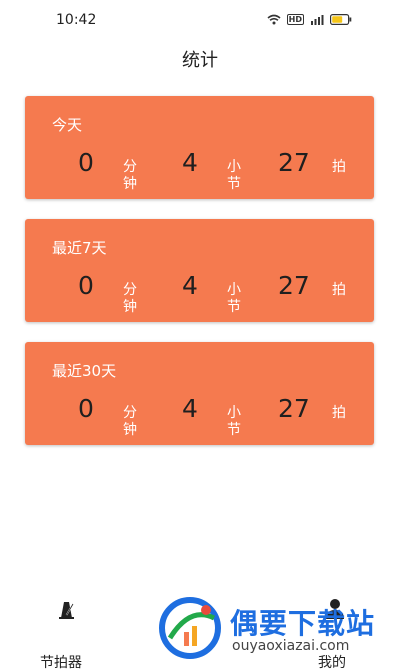 The image size is (400, 672). What do you see at coordinates (199, 147) in the screenshot?
I see `stats-card-today: 今天 0 分钟 4 小节 27 拍` at bounding box center [199, 147].